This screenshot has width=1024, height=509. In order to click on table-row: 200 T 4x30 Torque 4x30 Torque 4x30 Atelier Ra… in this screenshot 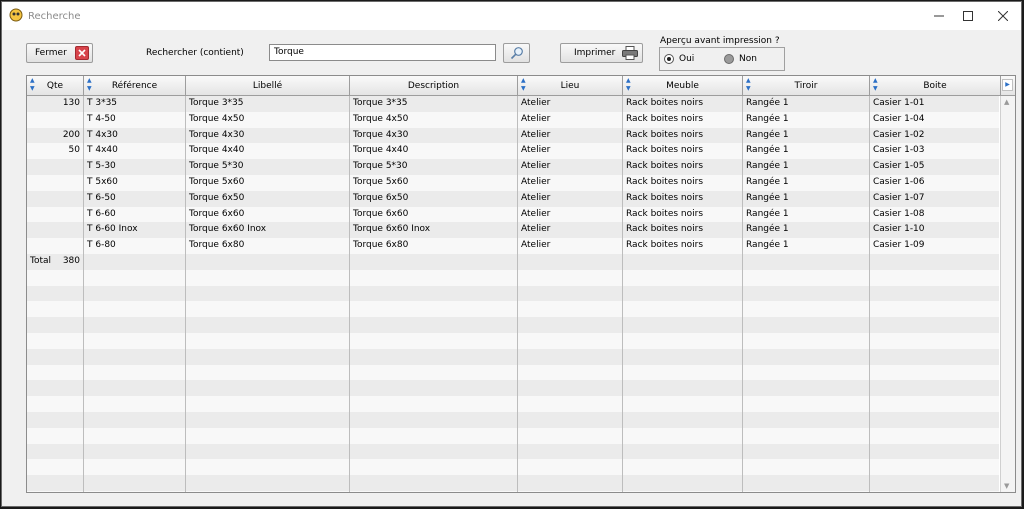, I will do `click(514, 135)`.